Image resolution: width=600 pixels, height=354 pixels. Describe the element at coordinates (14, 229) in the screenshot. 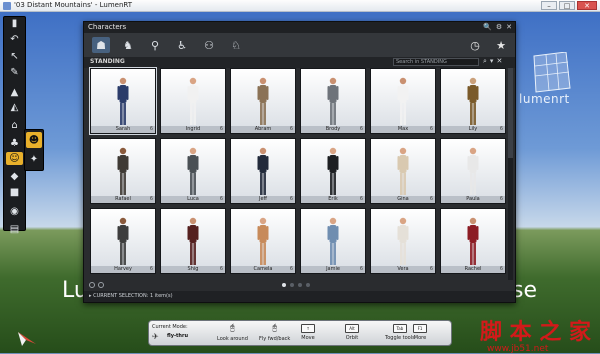

I see `video-icon: ▤` at that location.